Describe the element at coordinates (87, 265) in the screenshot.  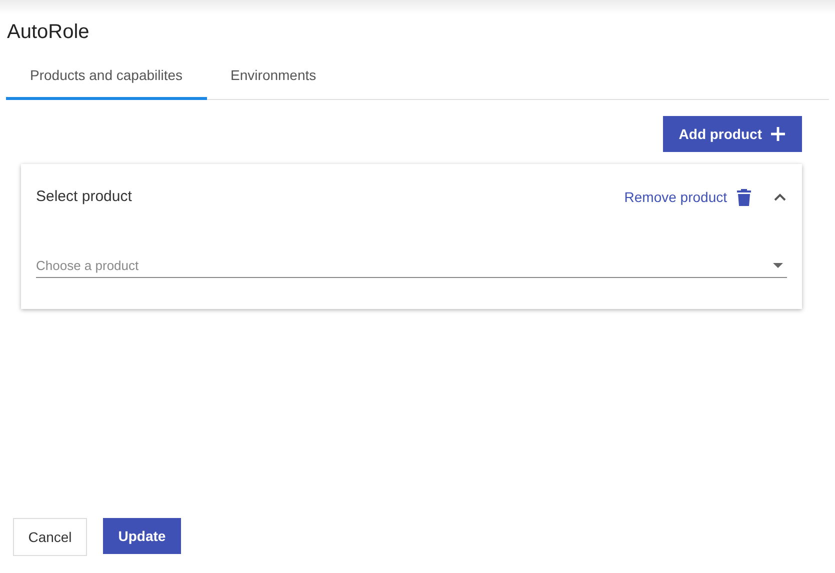
I see `select-placeholder: Choose a product` at that location.